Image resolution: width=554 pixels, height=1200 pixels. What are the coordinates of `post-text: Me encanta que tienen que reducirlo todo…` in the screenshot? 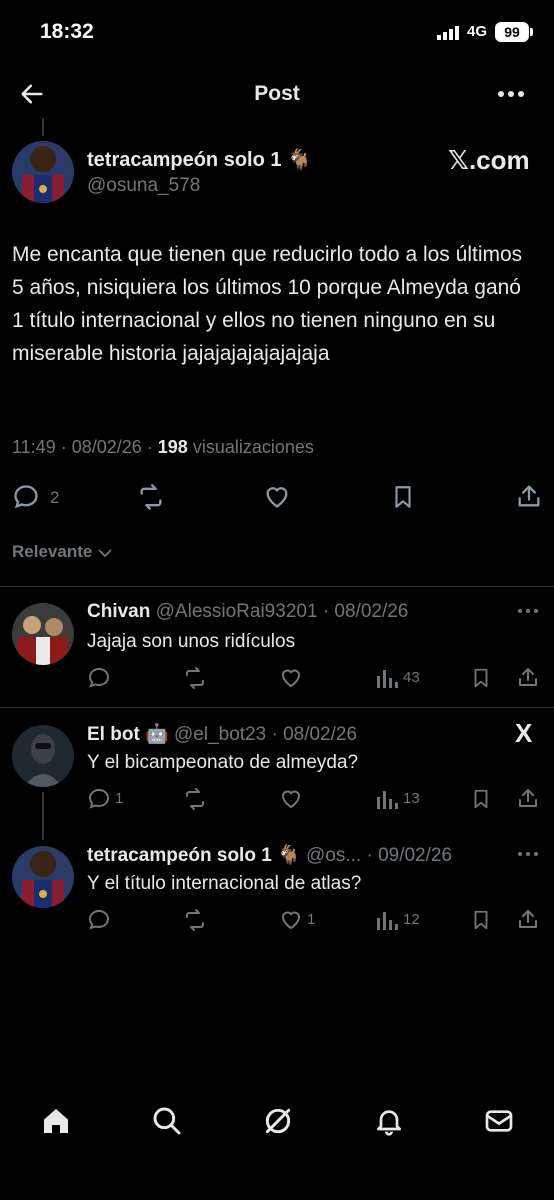 It's located at (267, 304).